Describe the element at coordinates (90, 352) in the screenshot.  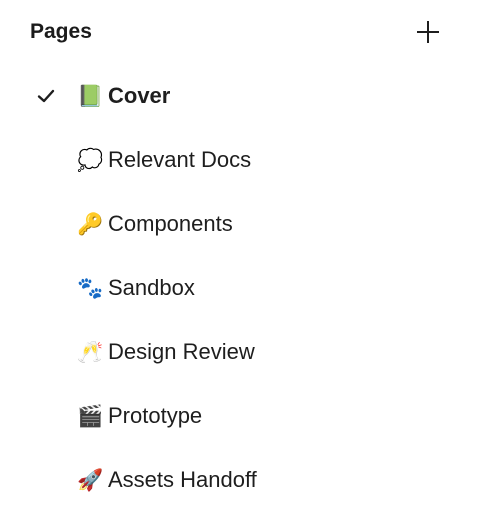
I see `clinking-glasses-icon: 🥂` at that location.